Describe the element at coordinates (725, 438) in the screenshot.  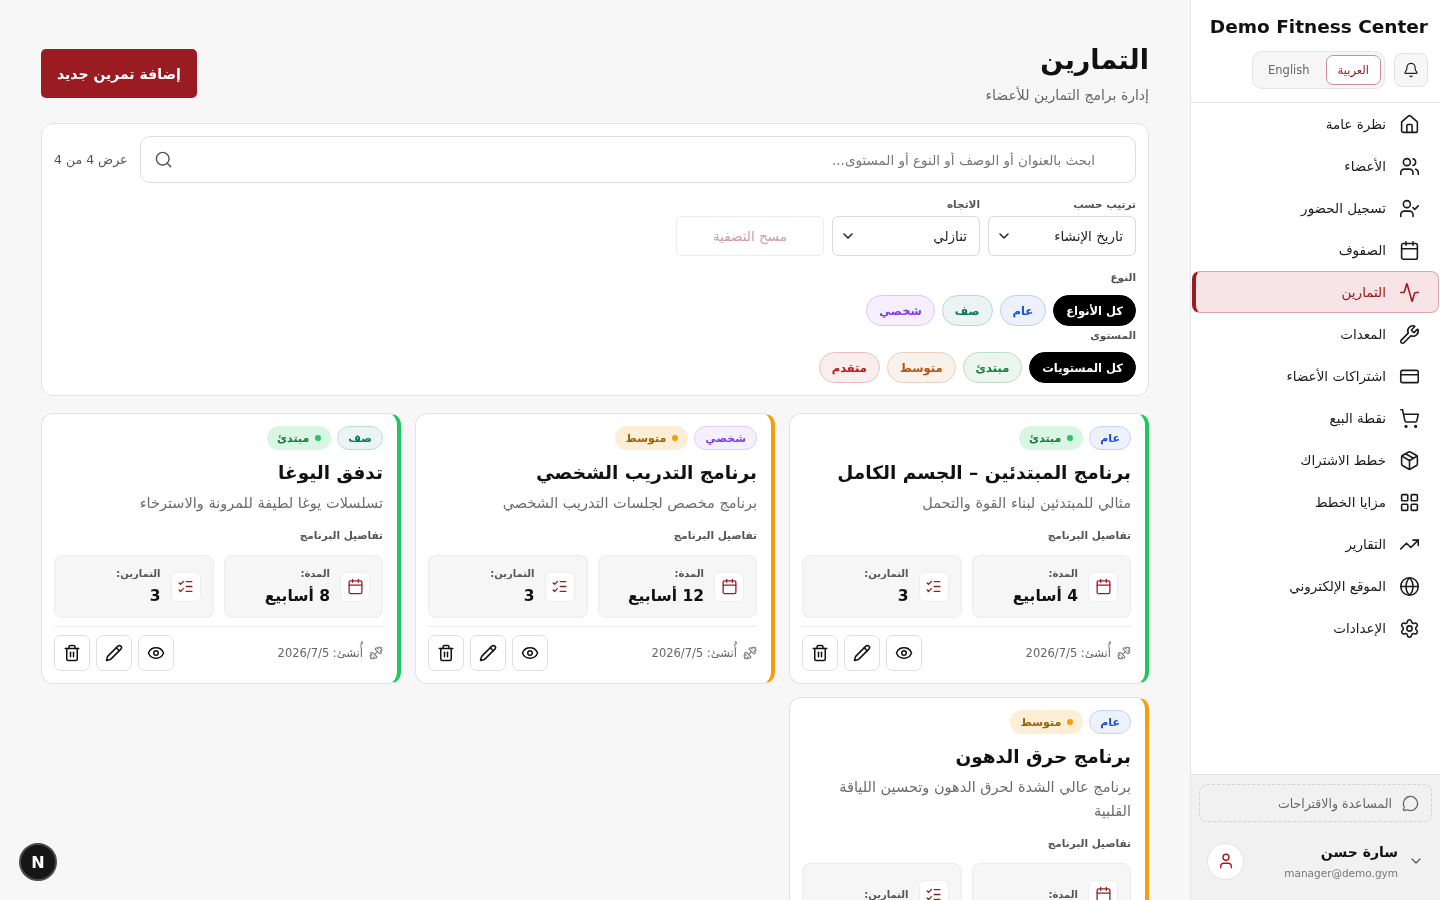
I see `type-tag: شخصي` at that location.